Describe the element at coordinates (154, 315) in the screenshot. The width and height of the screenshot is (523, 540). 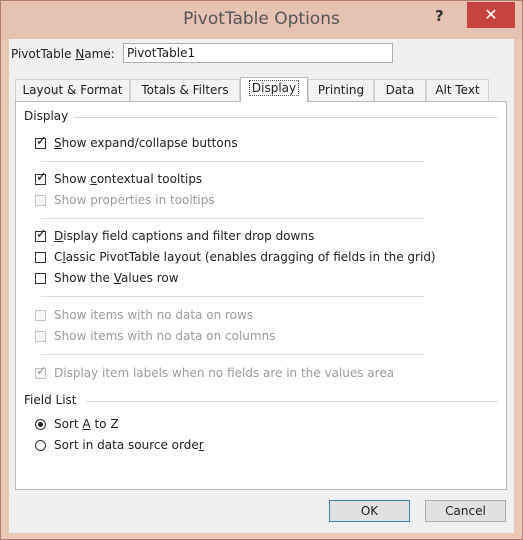
I see `no-data-rows-label: Show items with no data on rows` at that location.